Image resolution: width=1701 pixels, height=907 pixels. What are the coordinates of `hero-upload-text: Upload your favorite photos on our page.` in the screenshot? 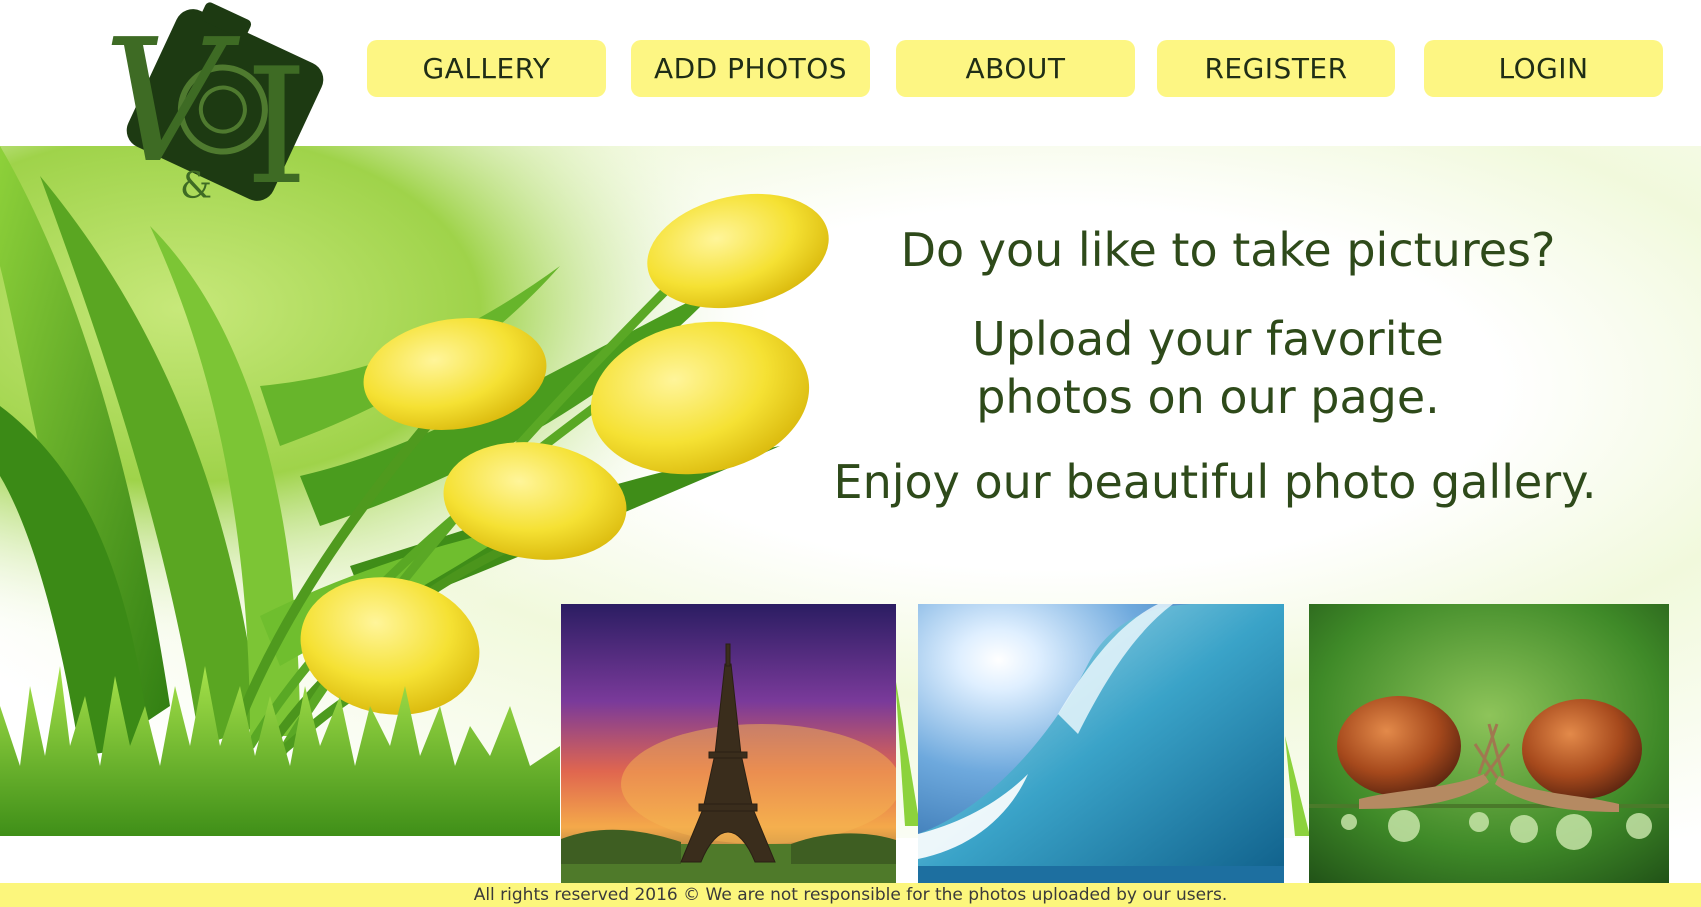 It's located at (1208, 368).